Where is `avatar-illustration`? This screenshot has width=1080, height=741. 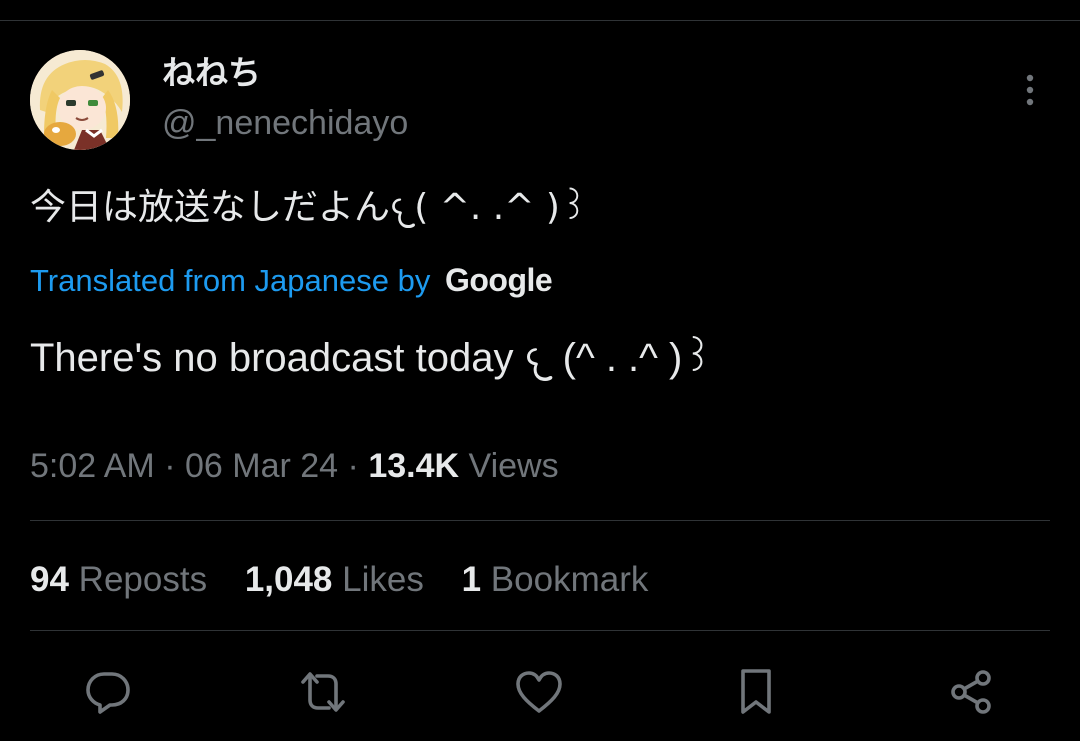 avatar-illustration is located at coordinates (80, 100).